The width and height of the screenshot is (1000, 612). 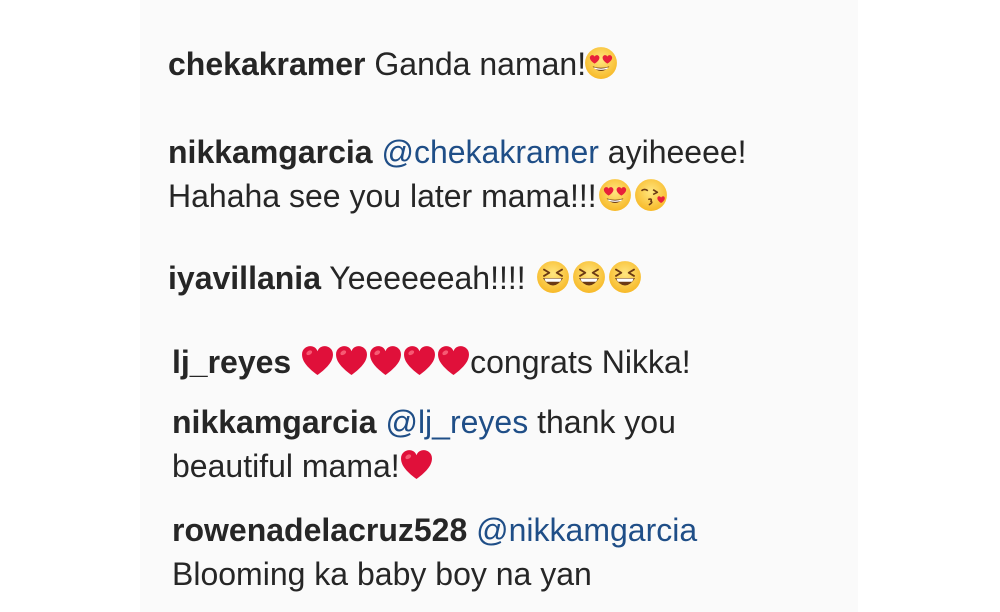 I want to click on comment-text: congrats Nikka!, so click(x=580, y=362).